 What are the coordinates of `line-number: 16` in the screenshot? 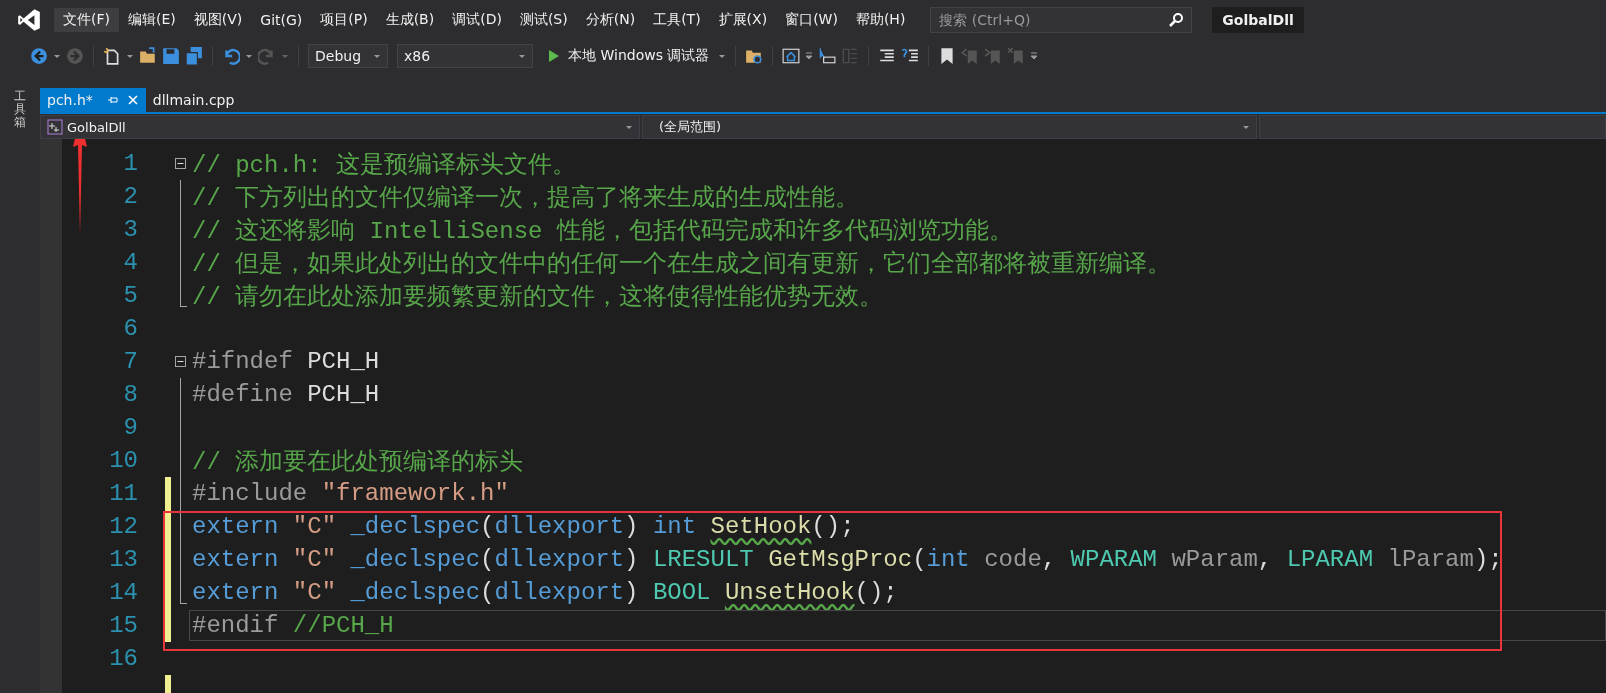 It's located at (123, 658).